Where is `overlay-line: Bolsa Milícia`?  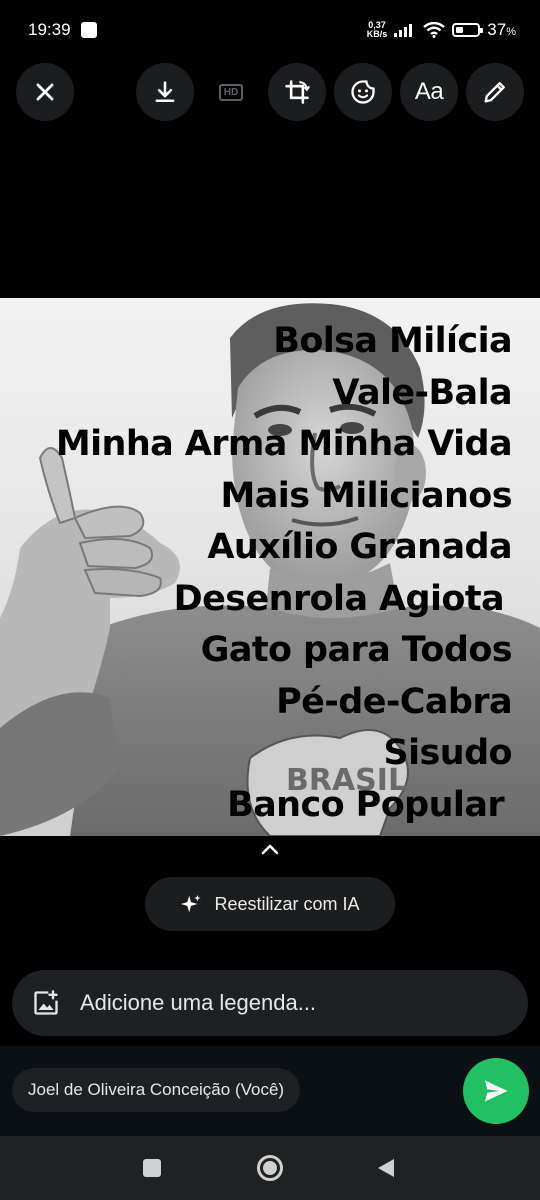
overlay-line: Bolsa Milícia is located at coordinates (392, 341).